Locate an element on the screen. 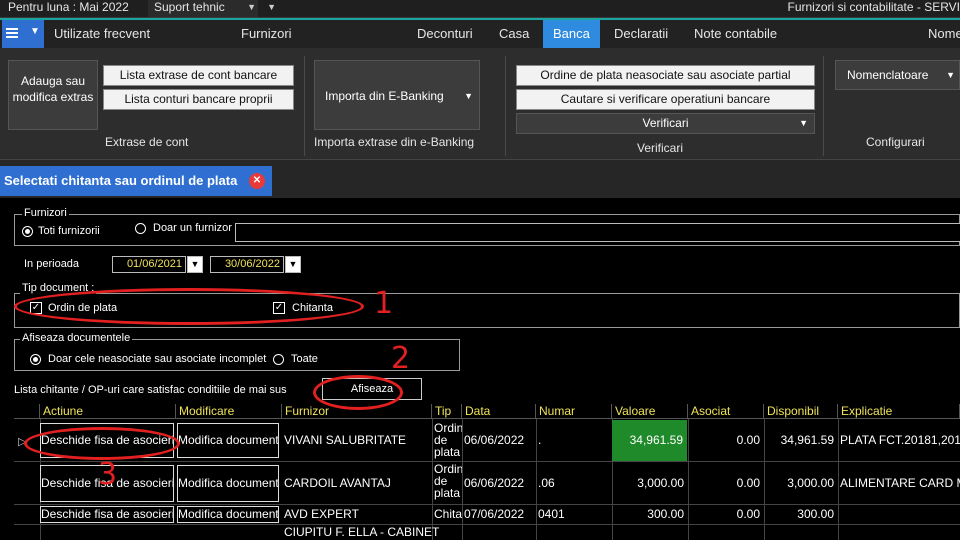 The height and width of the screenshot is (540, 960). hamburger-icon is located at coordinates (12, 33).